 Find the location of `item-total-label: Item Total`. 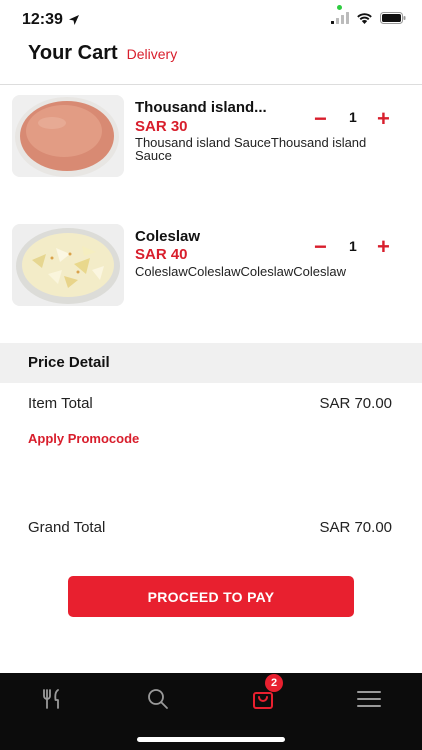

item-total-label: Item Total is located at coordinates (60, 403).